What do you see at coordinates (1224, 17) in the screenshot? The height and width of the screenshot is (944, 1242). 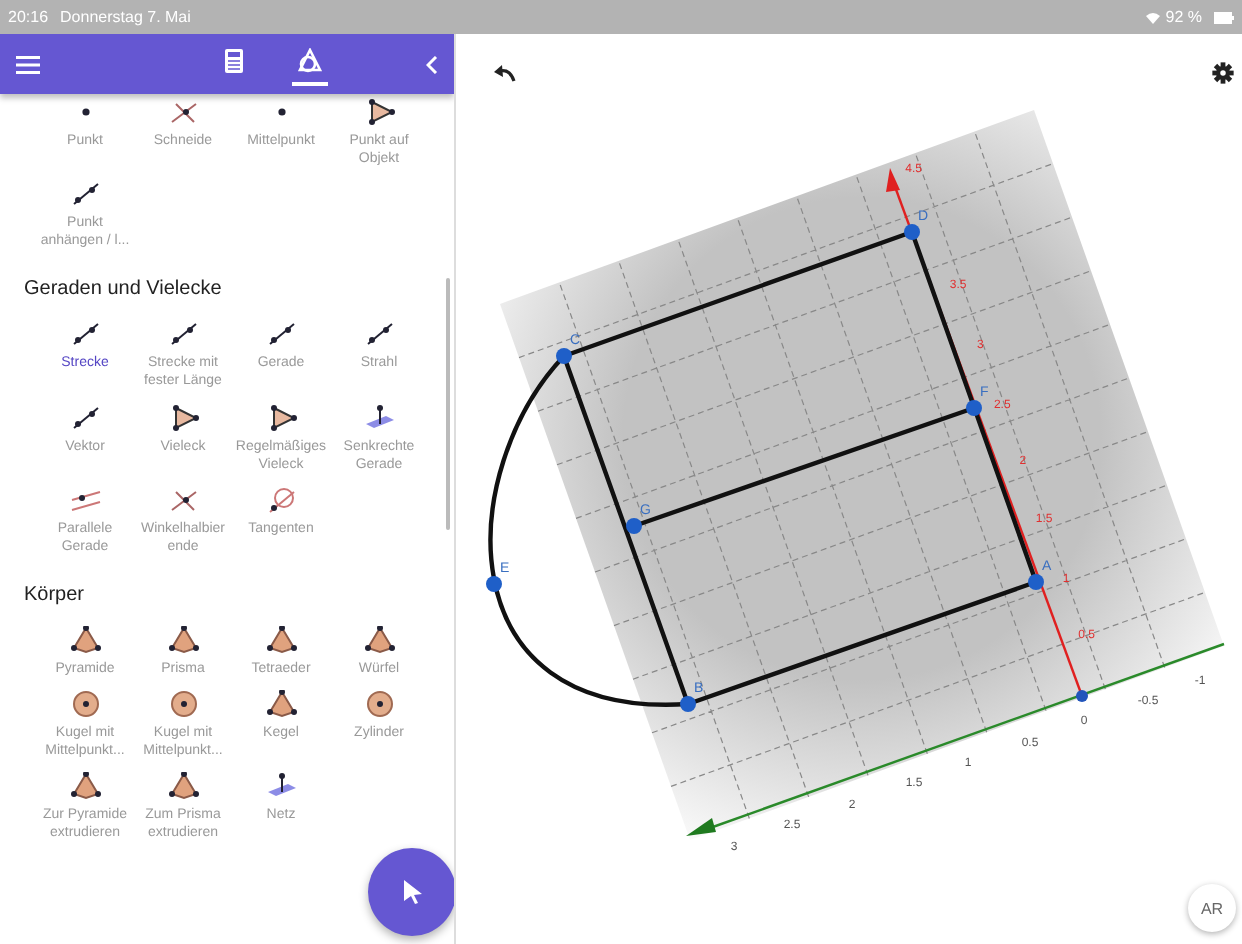 I see `battery-icon` at bounding box center [1224, 17].